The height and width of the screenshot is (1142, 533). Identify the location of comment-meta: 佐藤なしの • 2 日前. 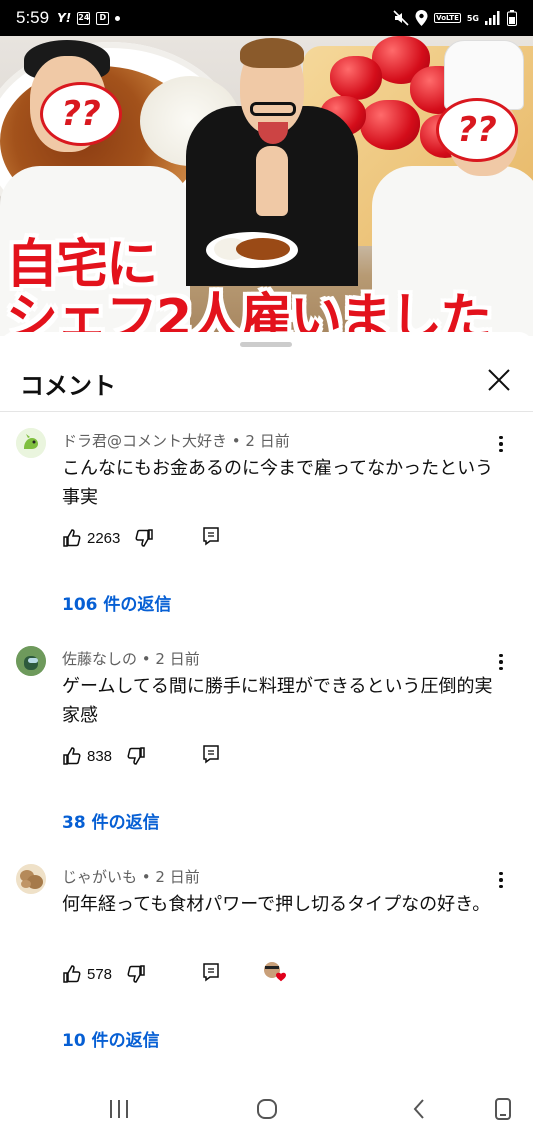
(131, 659).